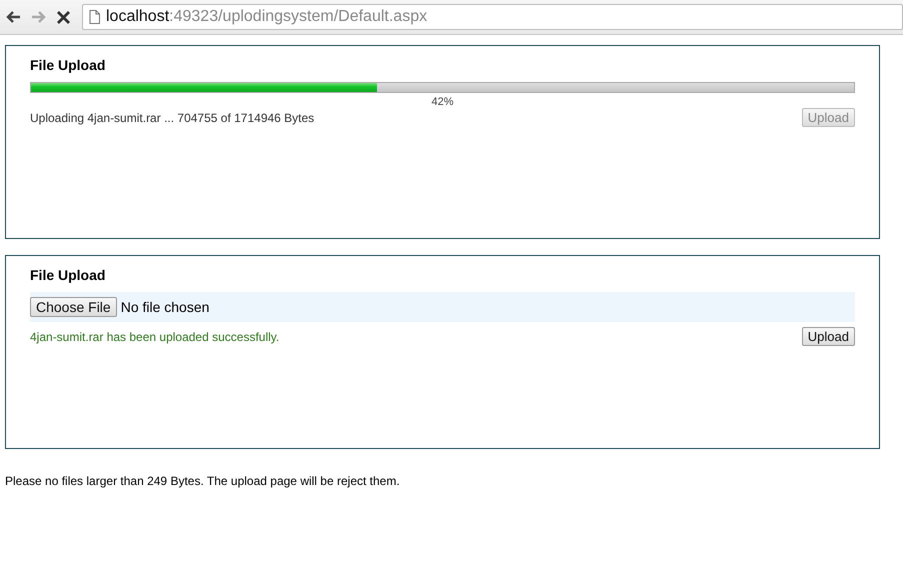  Describe the element at coordinates (94, 17) in the screenshot. I see `page-icon` at that location.